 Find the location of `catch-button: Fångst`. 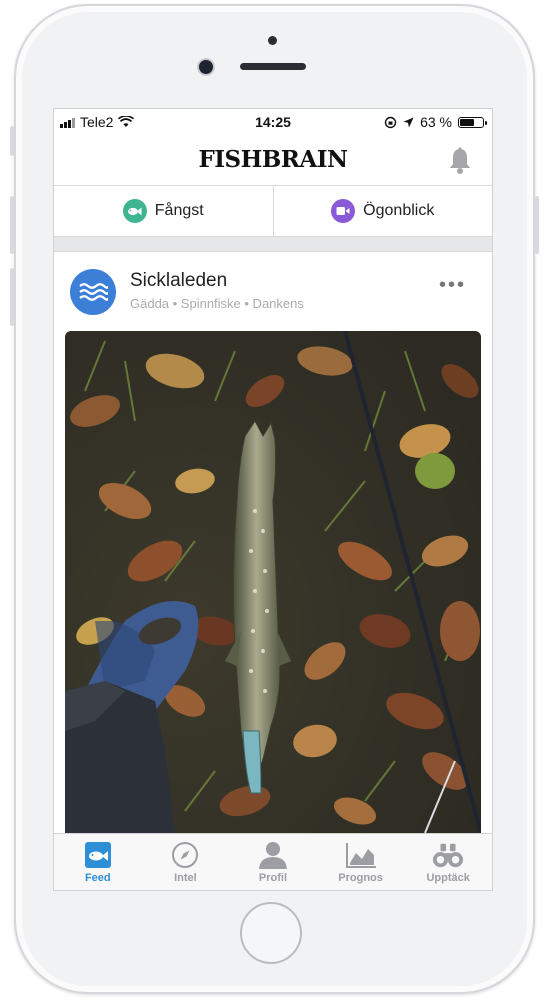

catch-button: Fångst is located at coordinates (163, 211).